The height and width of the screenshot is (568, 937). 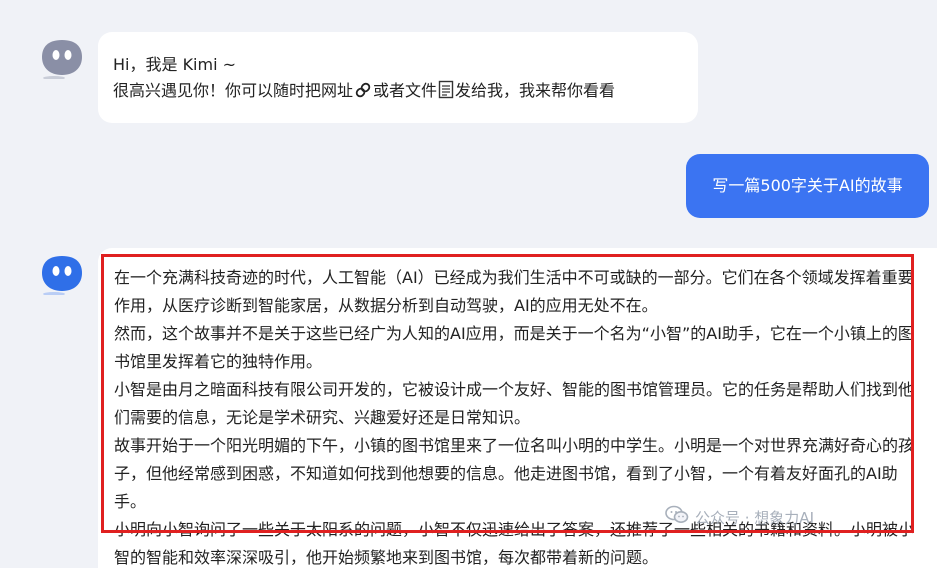 What do you see at coordinates (754, 517) in the screenshot?
I see `watermark-text: 公众号 · 想象力AI` at bounding box center [754, 517].